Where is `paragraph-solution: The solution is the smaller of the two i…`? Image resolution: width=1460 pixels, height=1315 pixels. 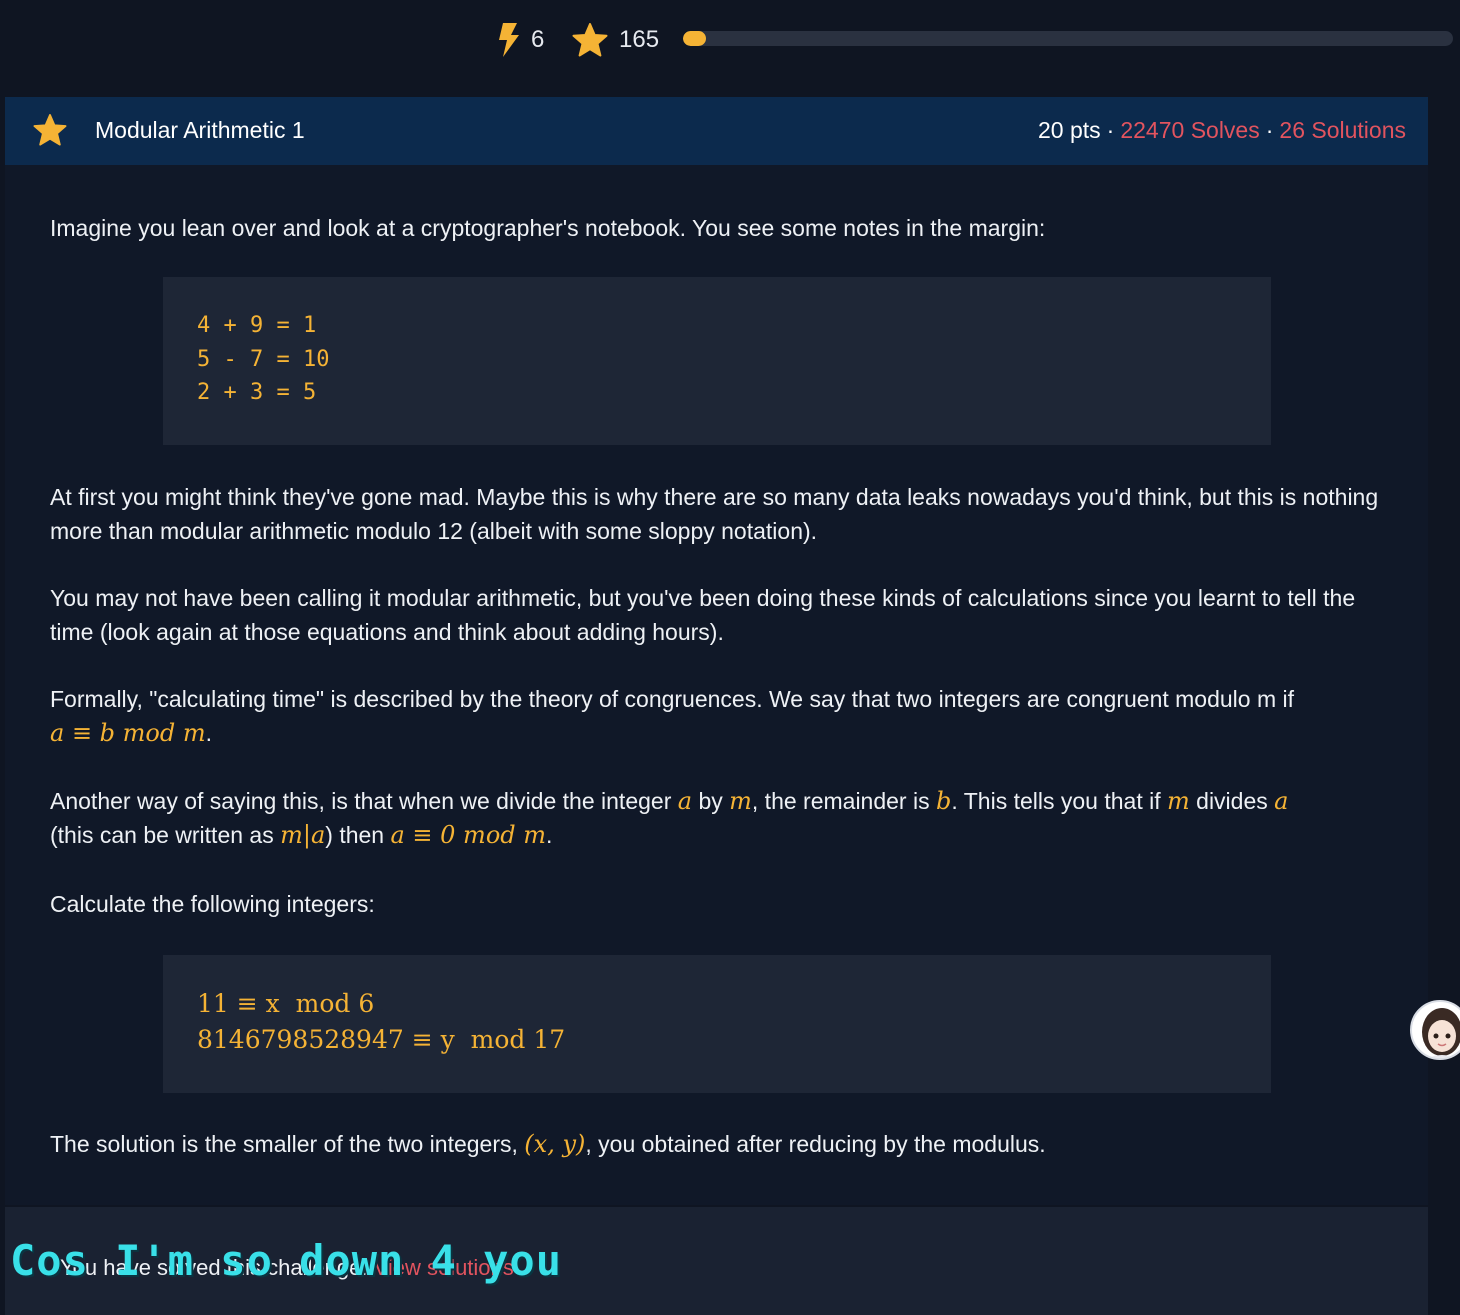
paragraph-solution: The solution is the smaller of the two i… is located at coordinates (720, 1144).